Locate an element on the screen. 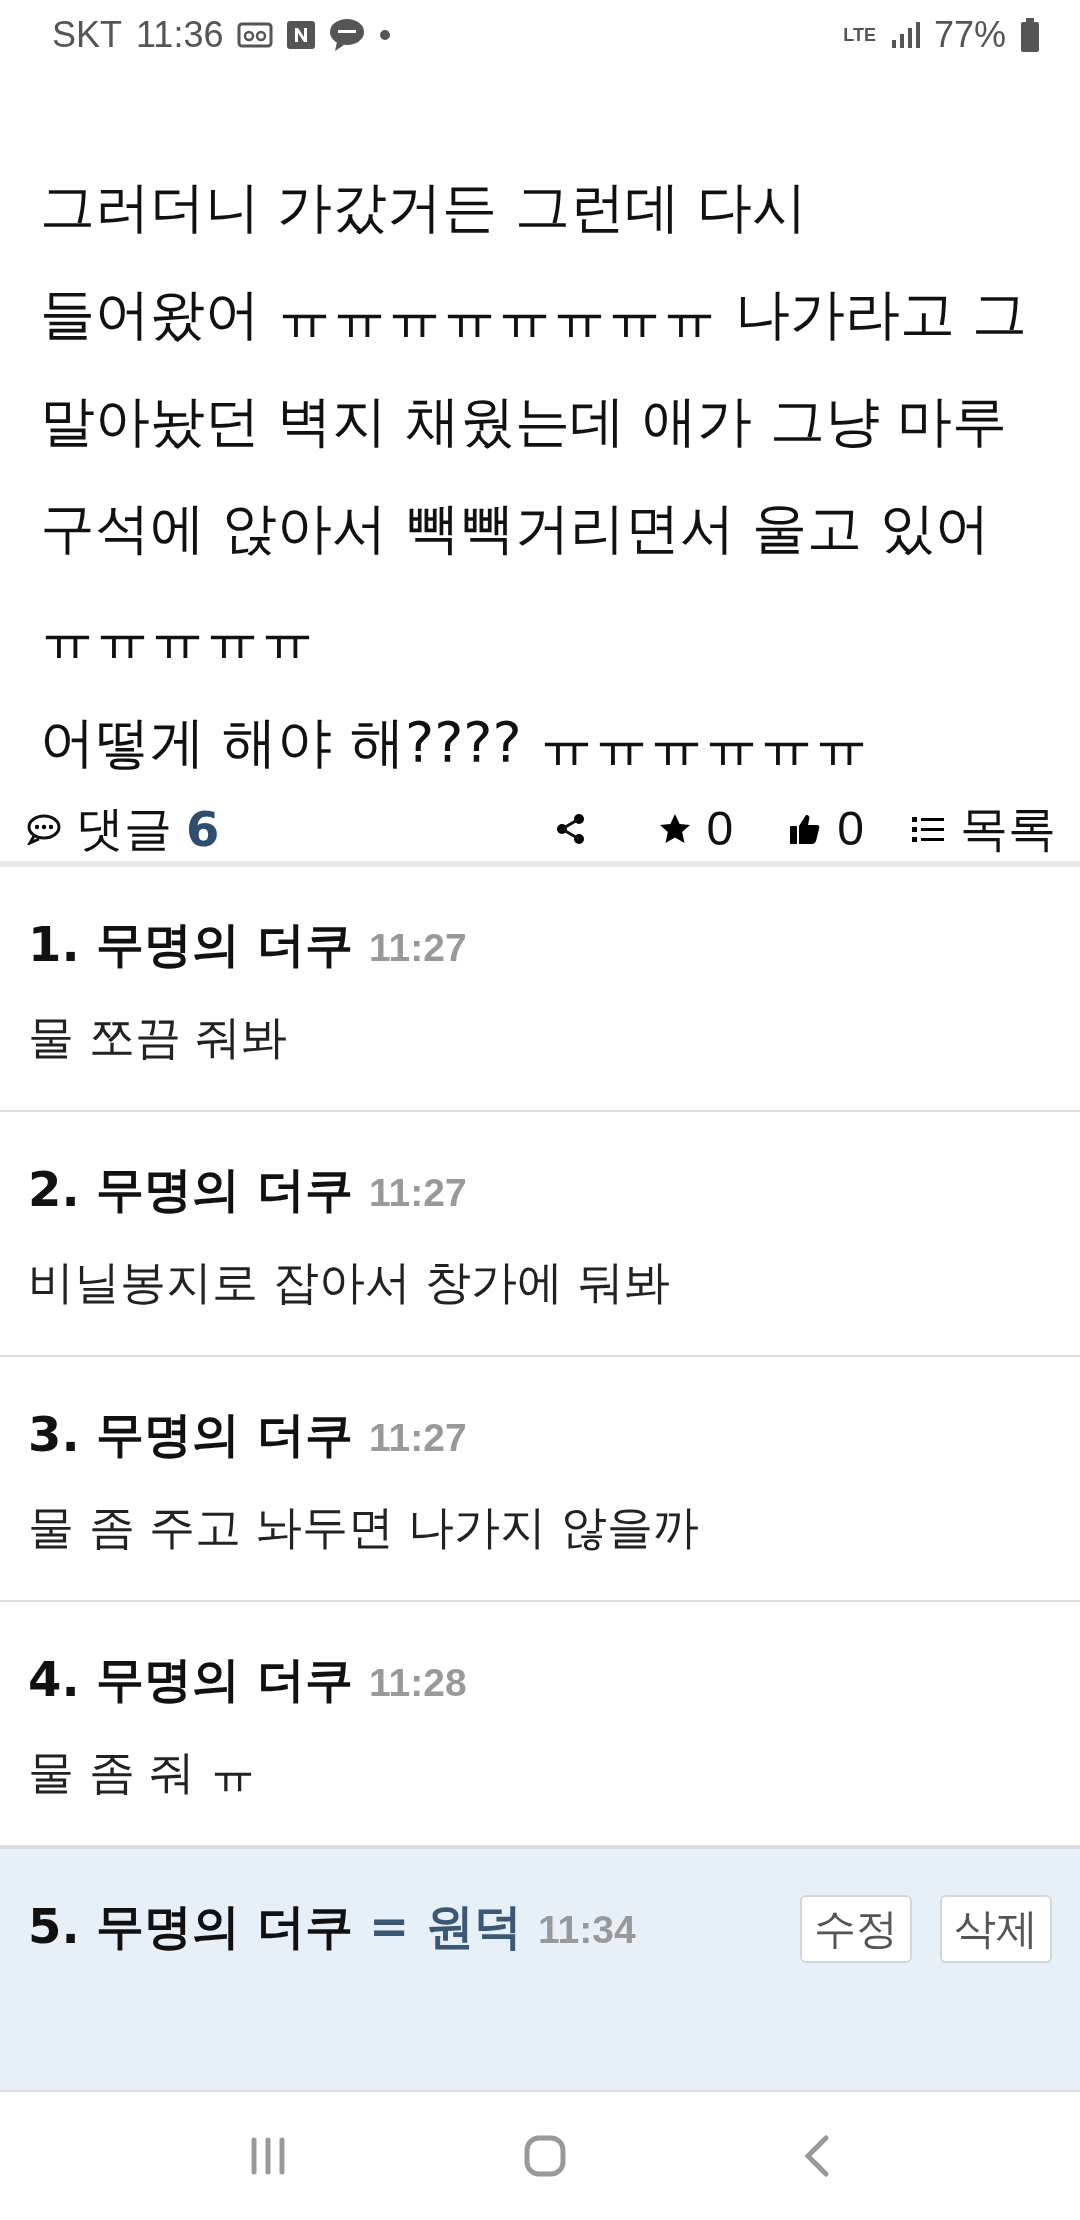 The image size is (1080, 2220). app-badge-icon is located at coordinates (301, 35).